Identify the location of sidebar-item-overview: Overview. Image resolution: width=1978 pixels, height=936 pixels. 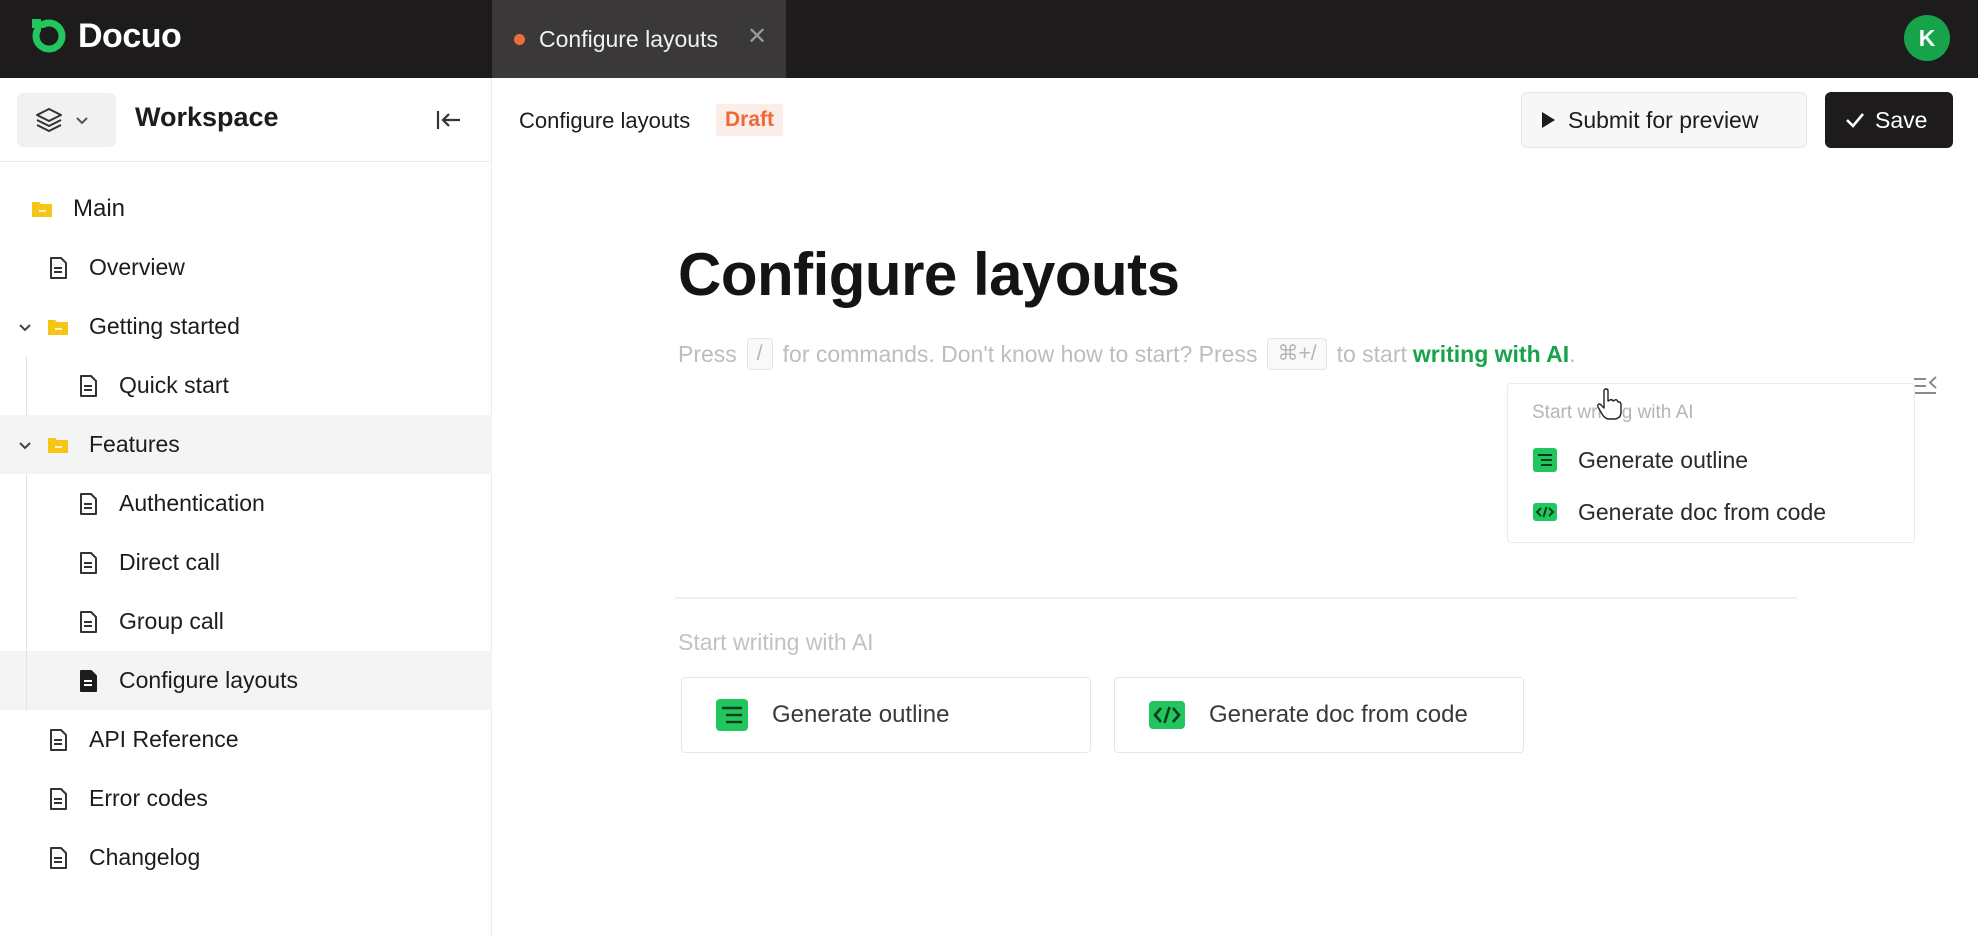
(246, 267).